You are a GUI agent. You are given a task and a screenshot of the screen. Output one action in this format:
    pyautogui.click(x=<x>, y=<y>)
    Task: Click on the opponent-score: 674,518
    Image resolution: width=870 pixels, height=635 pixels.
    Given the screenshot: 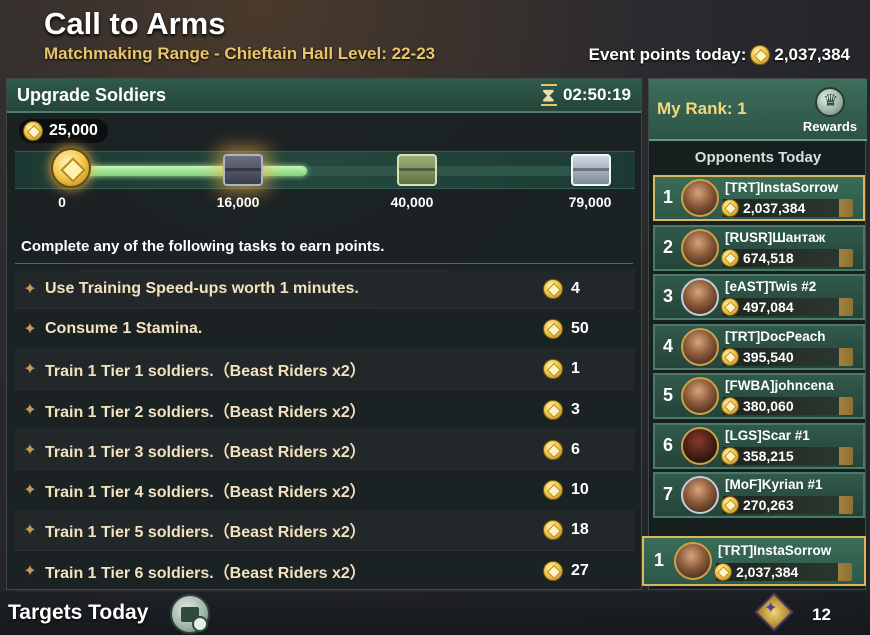 What is the action you would take?
    pyautogui.click(x=768, y=257)
    